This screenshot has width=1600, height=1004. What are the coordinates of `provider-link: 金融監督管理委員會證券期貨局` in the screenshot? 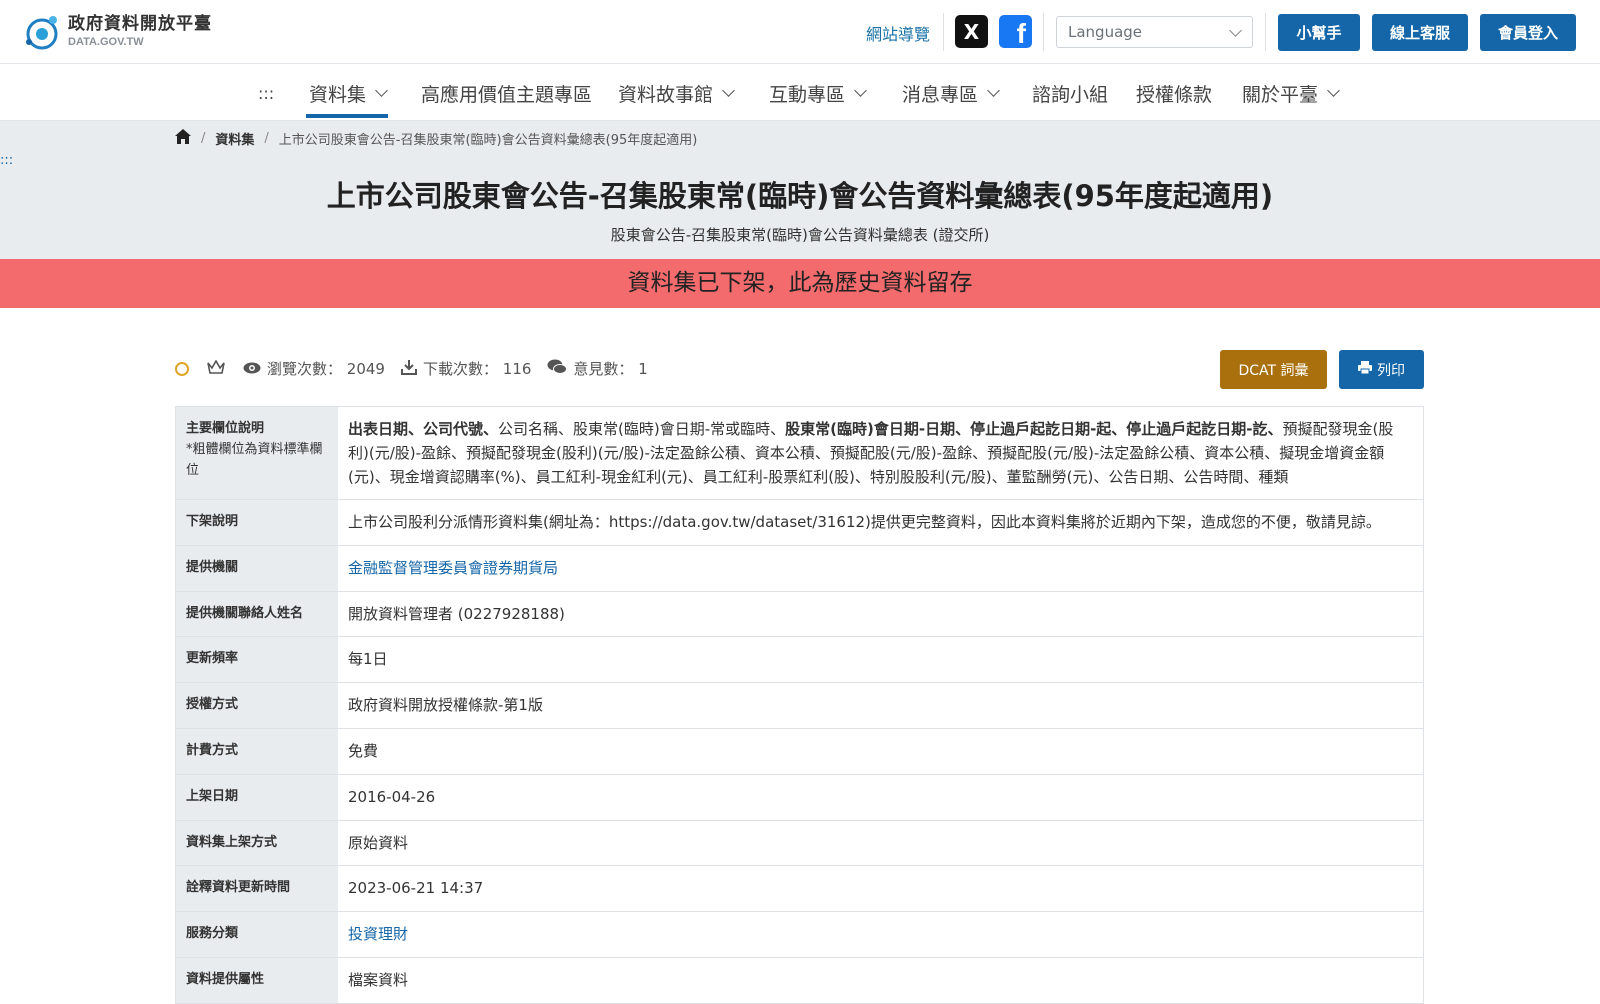 It's located at (453, 568).